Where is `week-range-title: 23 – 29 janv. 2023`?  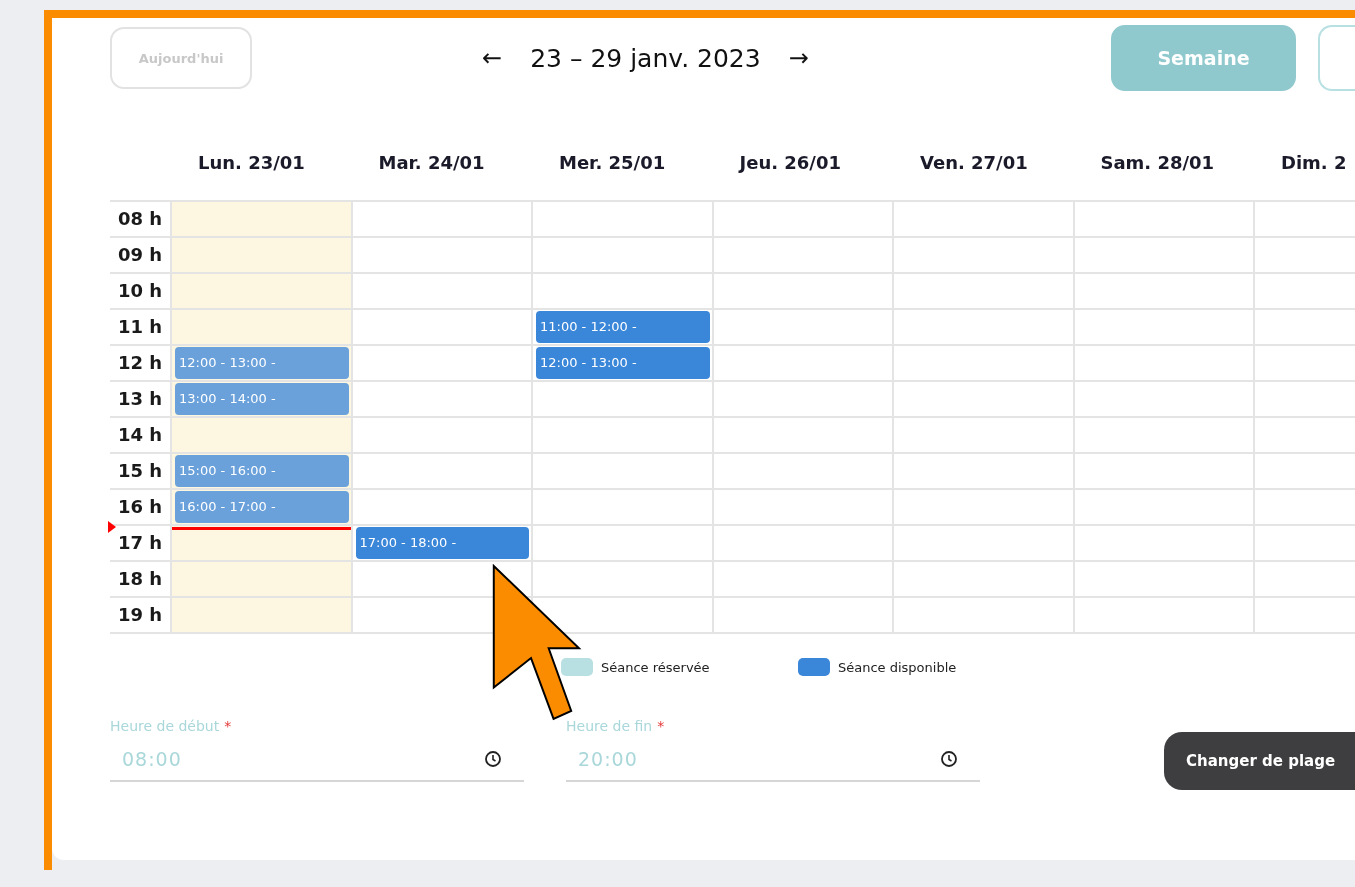
week-range-title: 23 – 29 janv. 2023 is located at coordinates (645, 58).